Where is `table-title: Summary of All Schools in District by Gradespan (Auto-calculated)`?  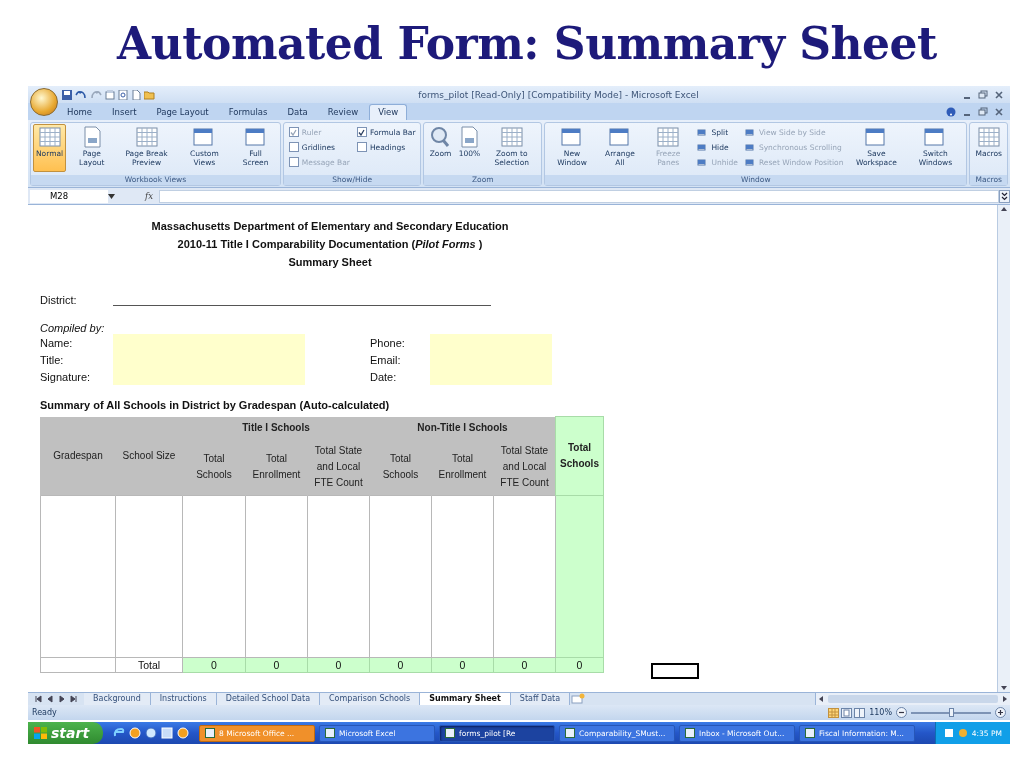
table-title: Summary of All Schools in District by Gradespan (Auto-calculated) is located at coordinates (215, 406).